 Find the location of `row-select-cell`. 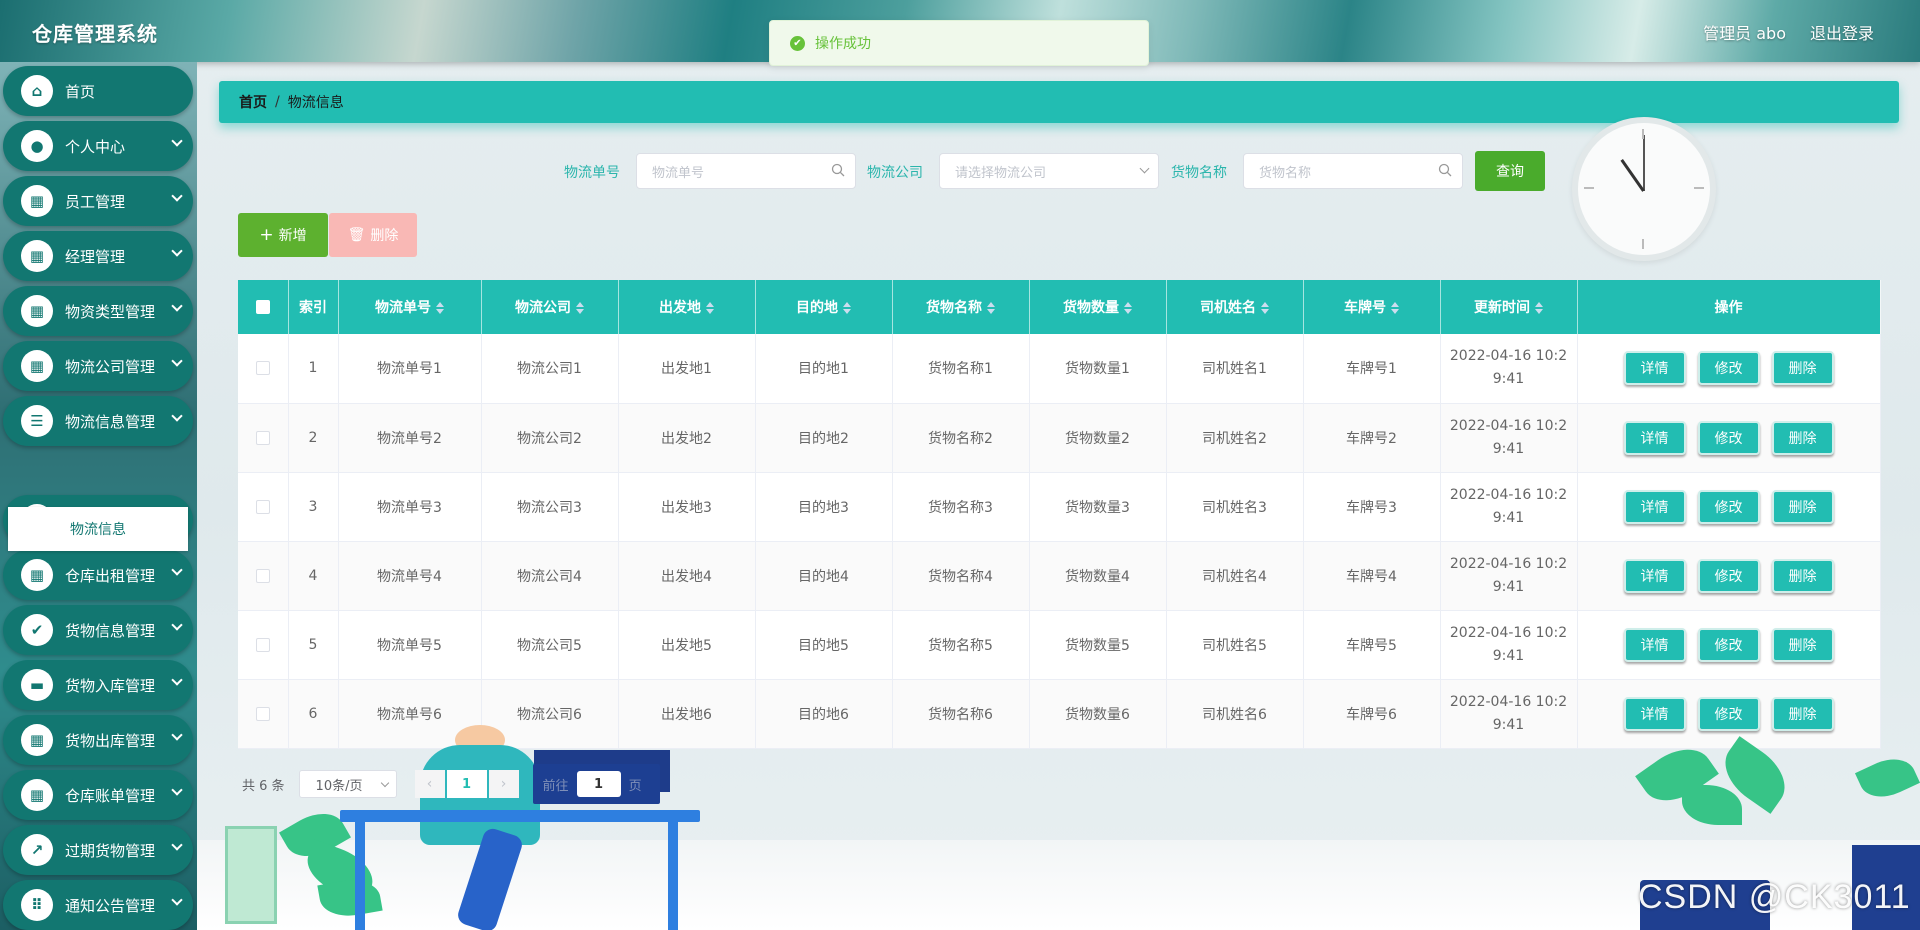

row-select-cell is located at coordinates (263, 369).